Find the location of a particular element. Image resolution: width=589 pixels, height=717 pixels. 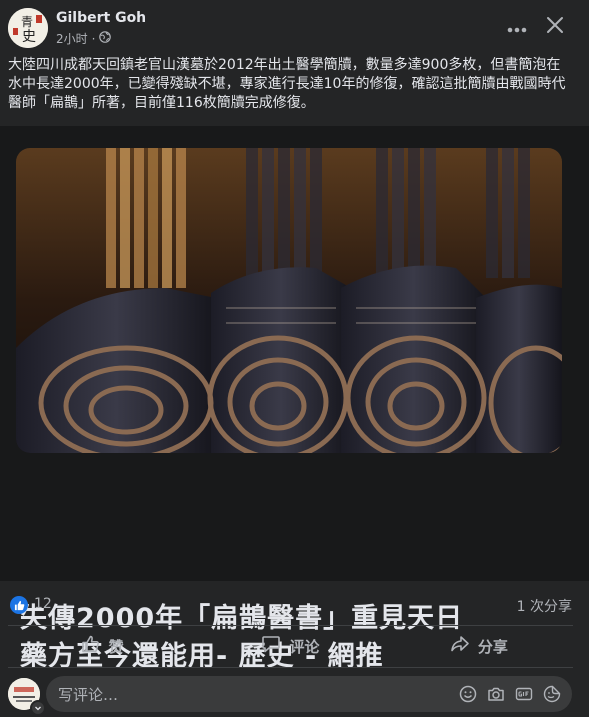

comment-tools is located at coordinates (510, 694).